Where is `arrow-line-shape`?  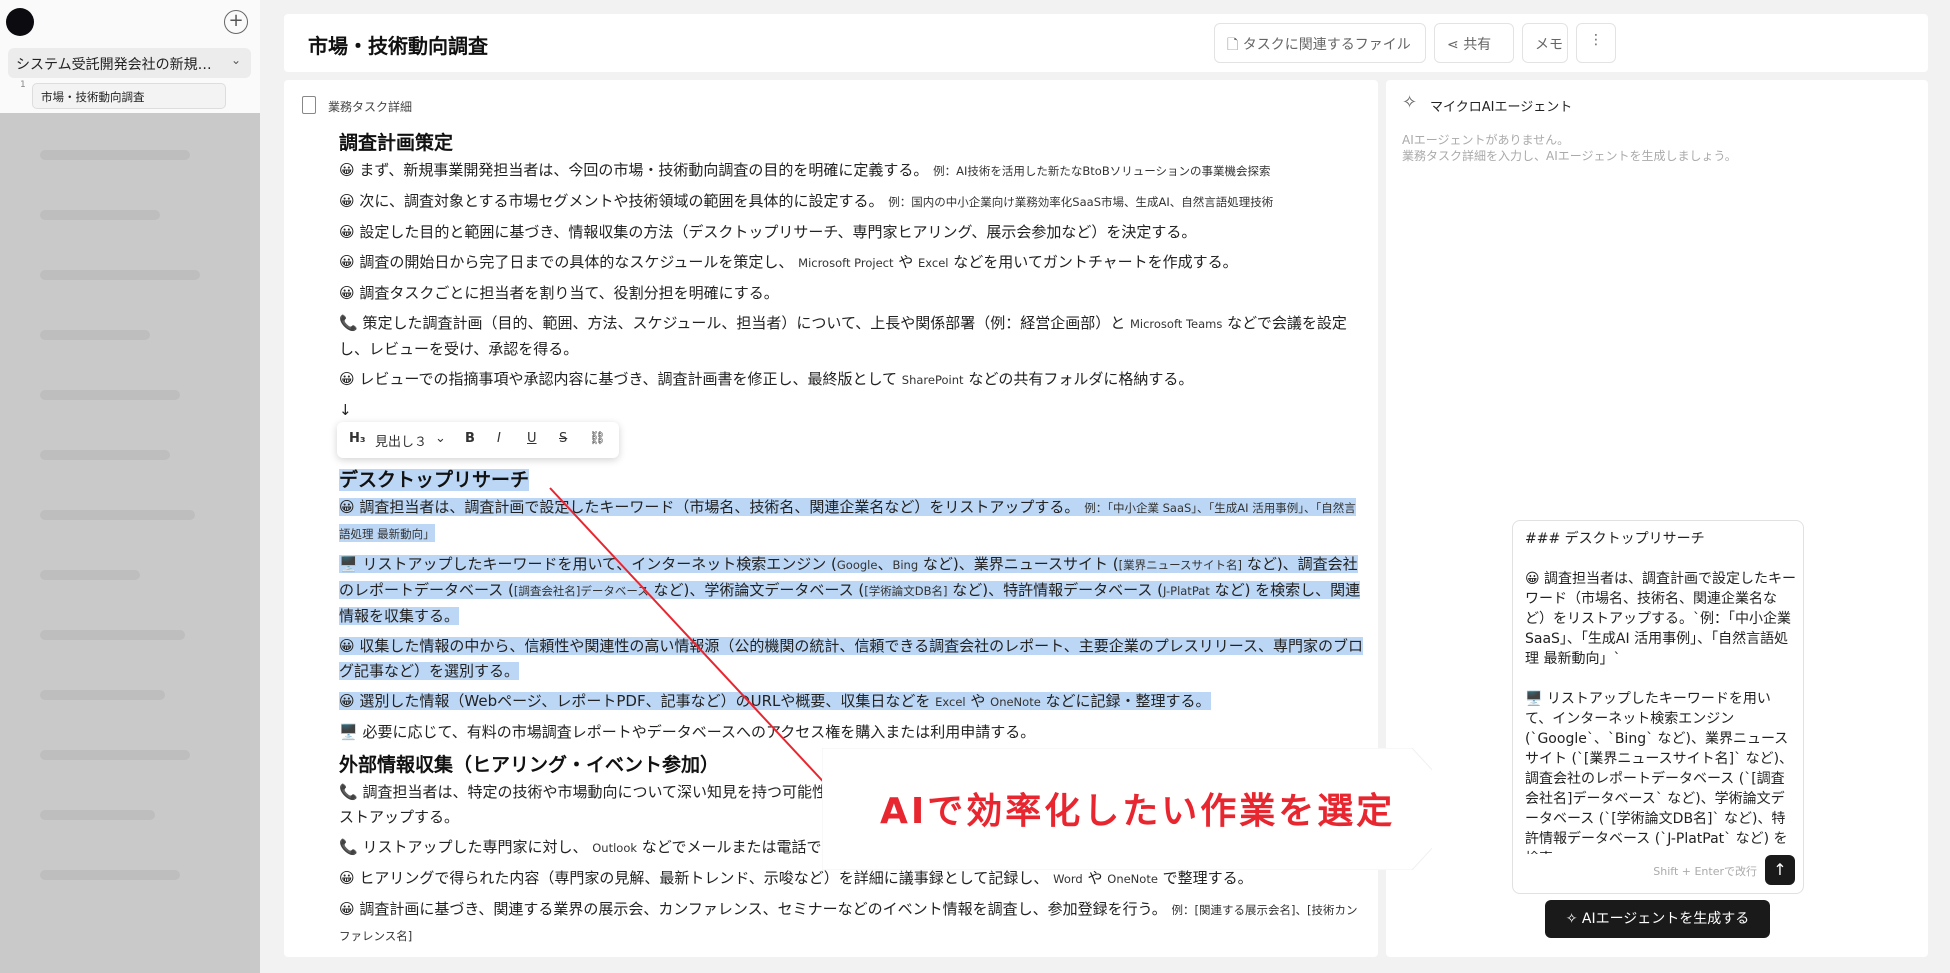 arrow-line-shape is located at coordinates (697, 646).